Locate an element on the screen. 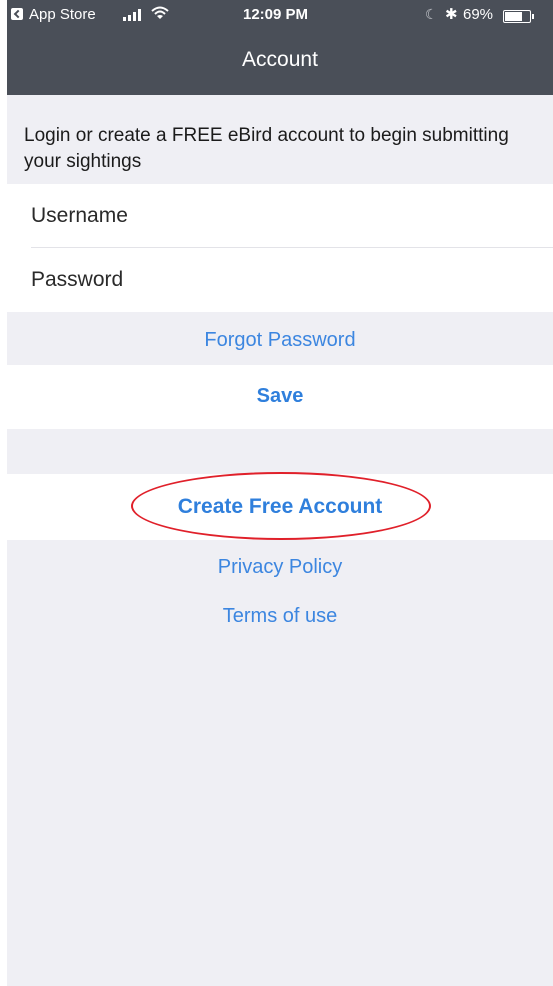 The width and height of the screenshot is (553, 986). battery-icon is located at coordinates (518, 16).